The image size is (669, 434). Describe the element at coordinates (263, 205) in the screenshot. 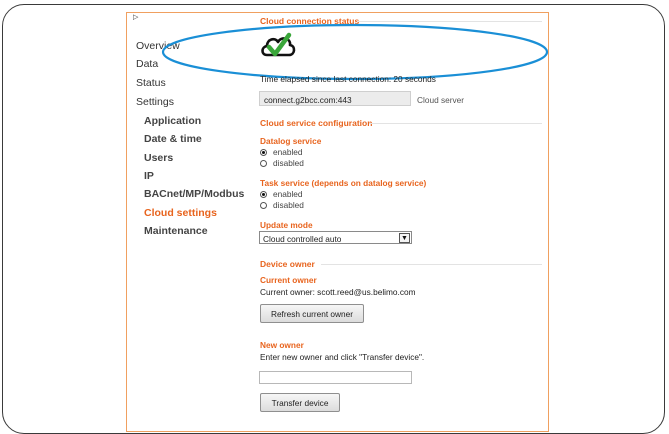

I see `task-disabled-radio` at that location.